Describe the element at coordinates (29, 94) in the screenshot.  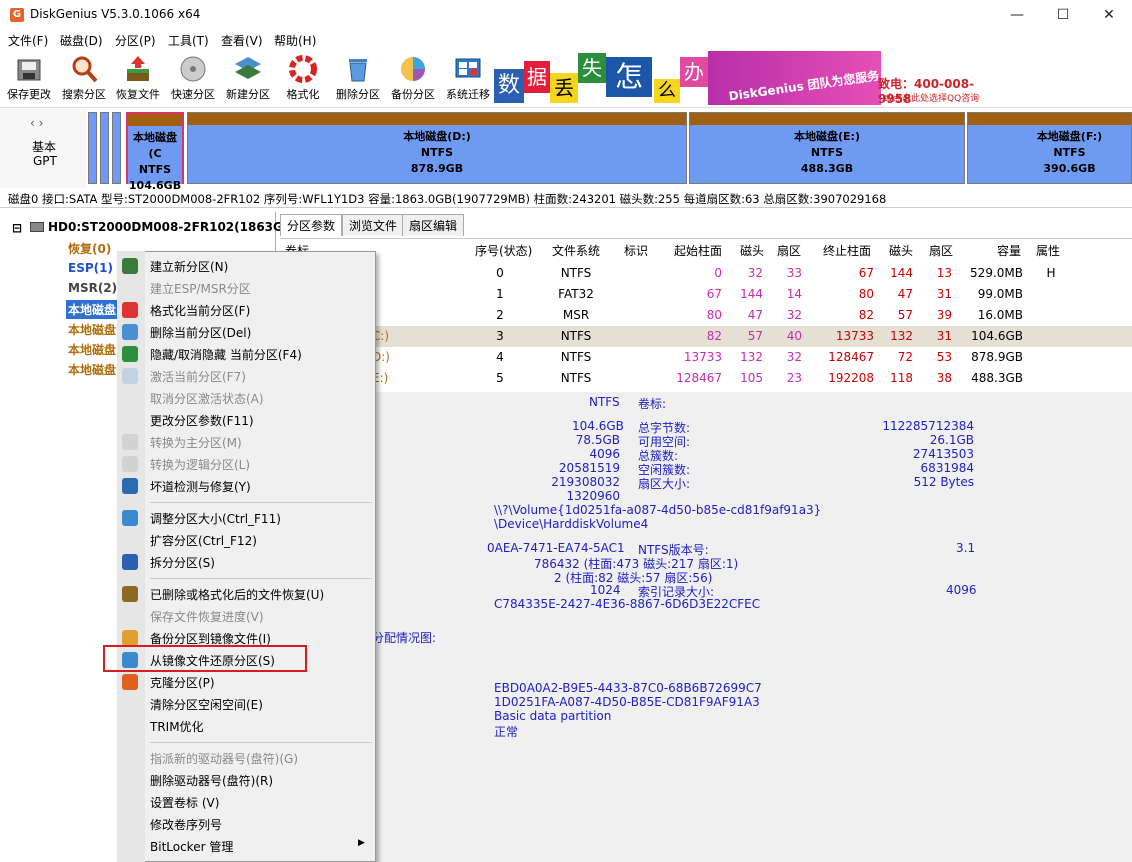
I see `toolbar-save-label: 保存更改` at that location.